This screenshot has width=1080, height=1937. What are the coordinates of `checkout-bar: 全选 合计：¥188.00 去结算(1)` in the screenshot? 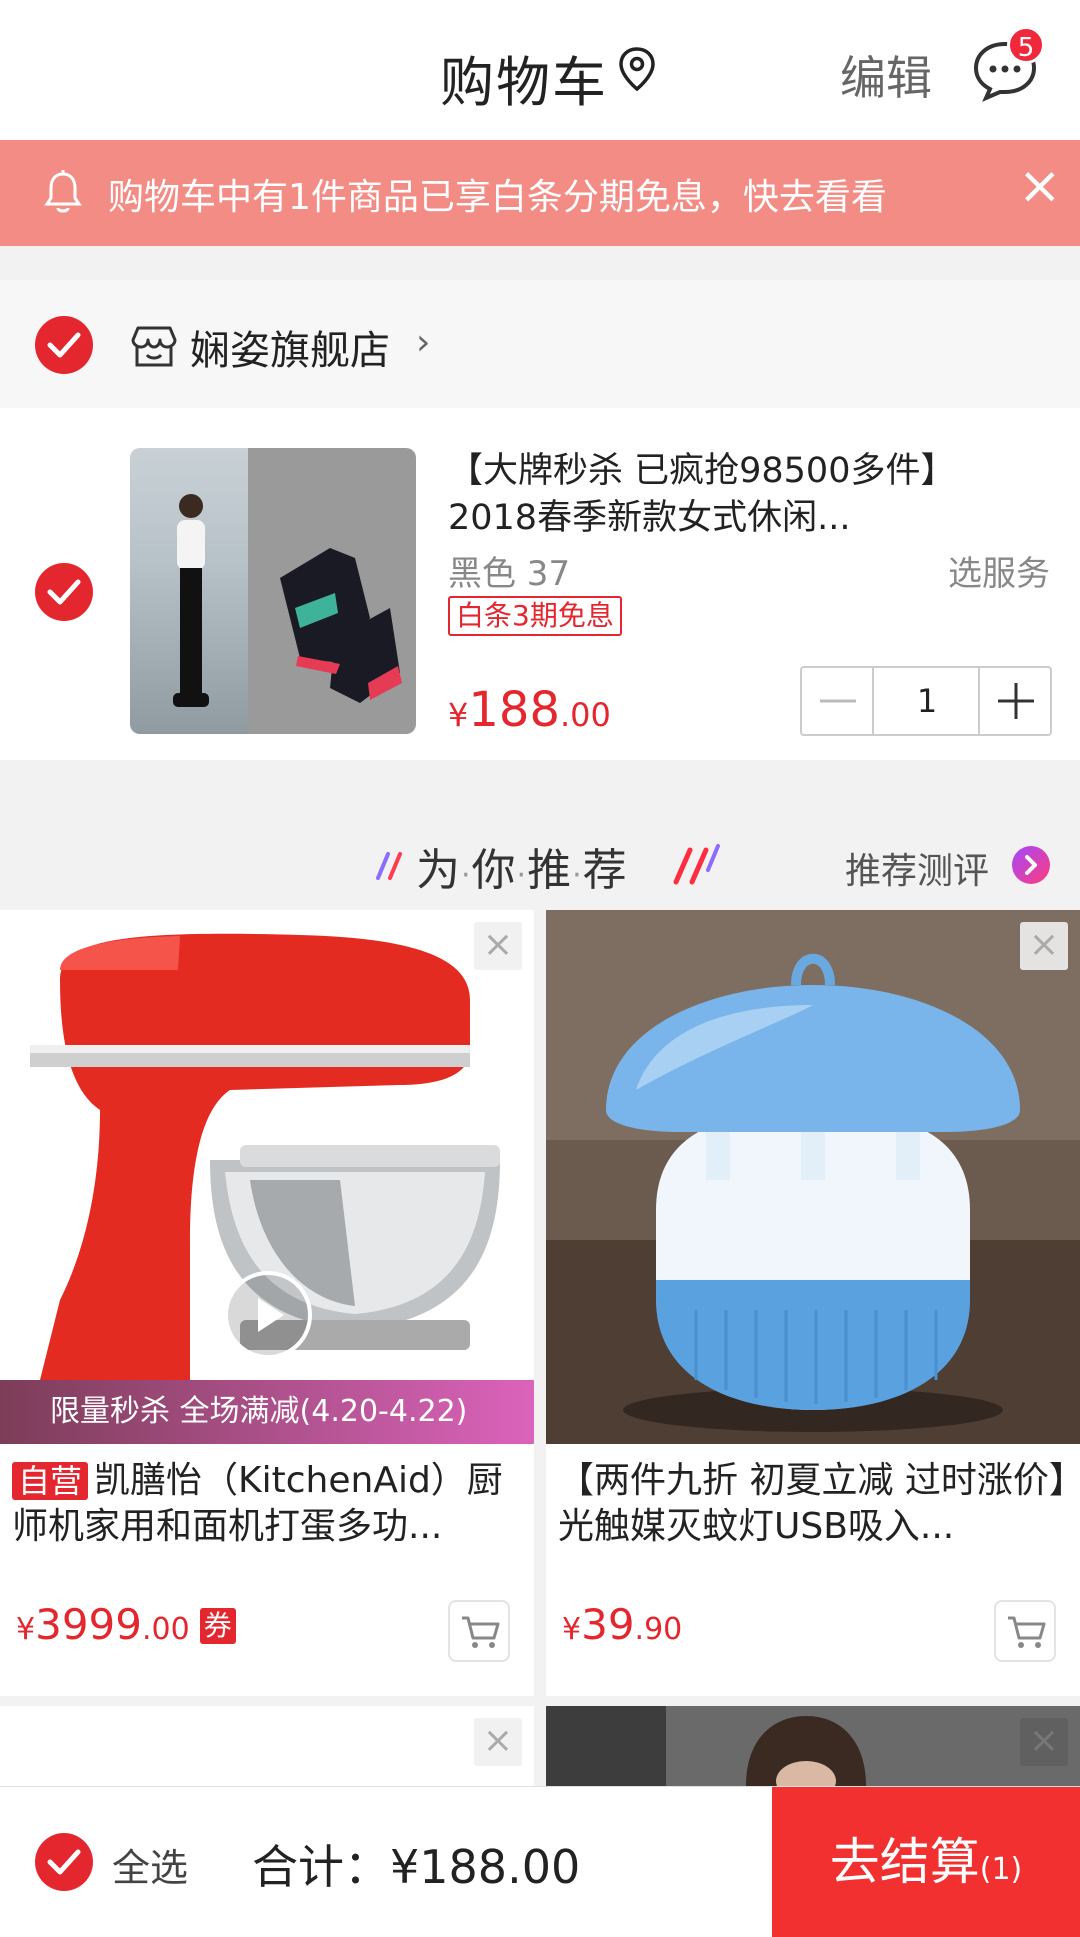 It's located at (540, 1861).